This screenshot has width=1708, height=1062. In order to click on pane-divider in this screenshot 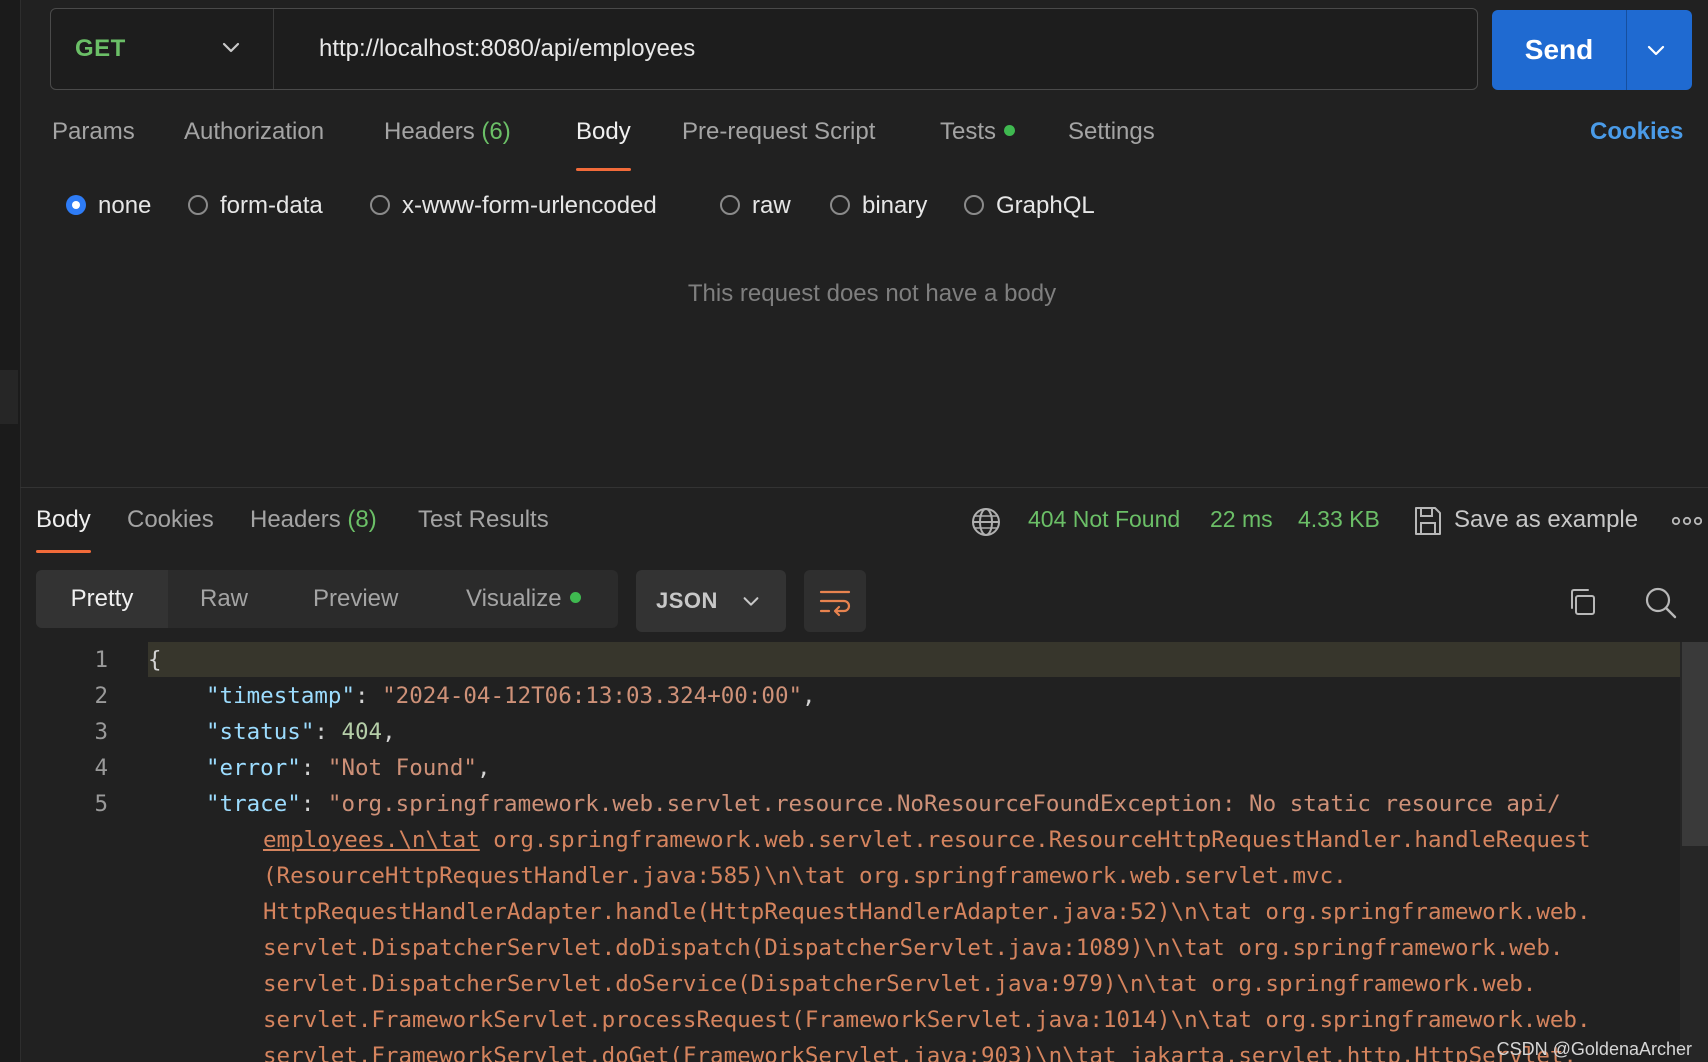, I will do `click(864, 487)`.